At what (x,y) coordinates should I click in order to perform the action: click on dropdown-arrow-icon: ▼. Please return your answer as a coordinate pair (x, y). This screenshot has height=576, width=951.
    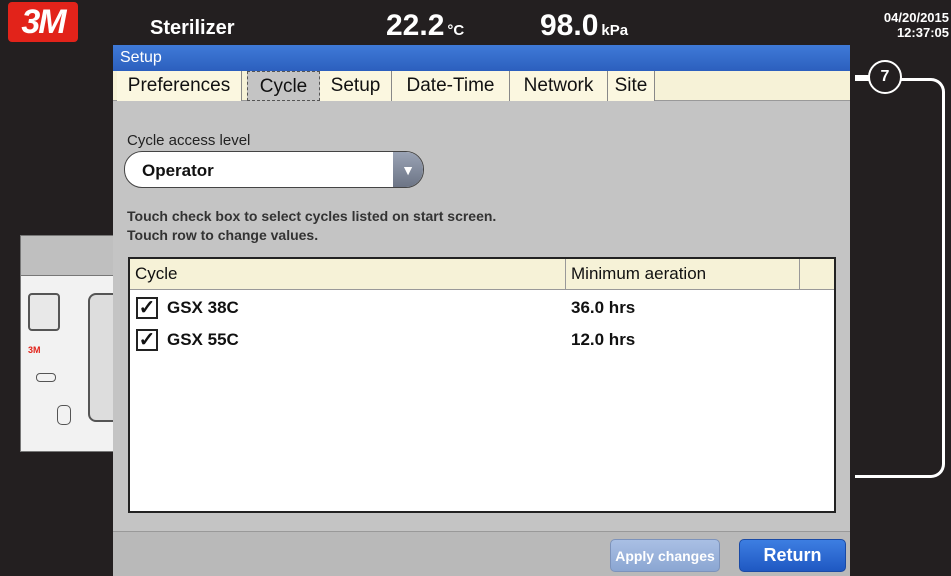
    Looking at the image, I should click on (408, 169).